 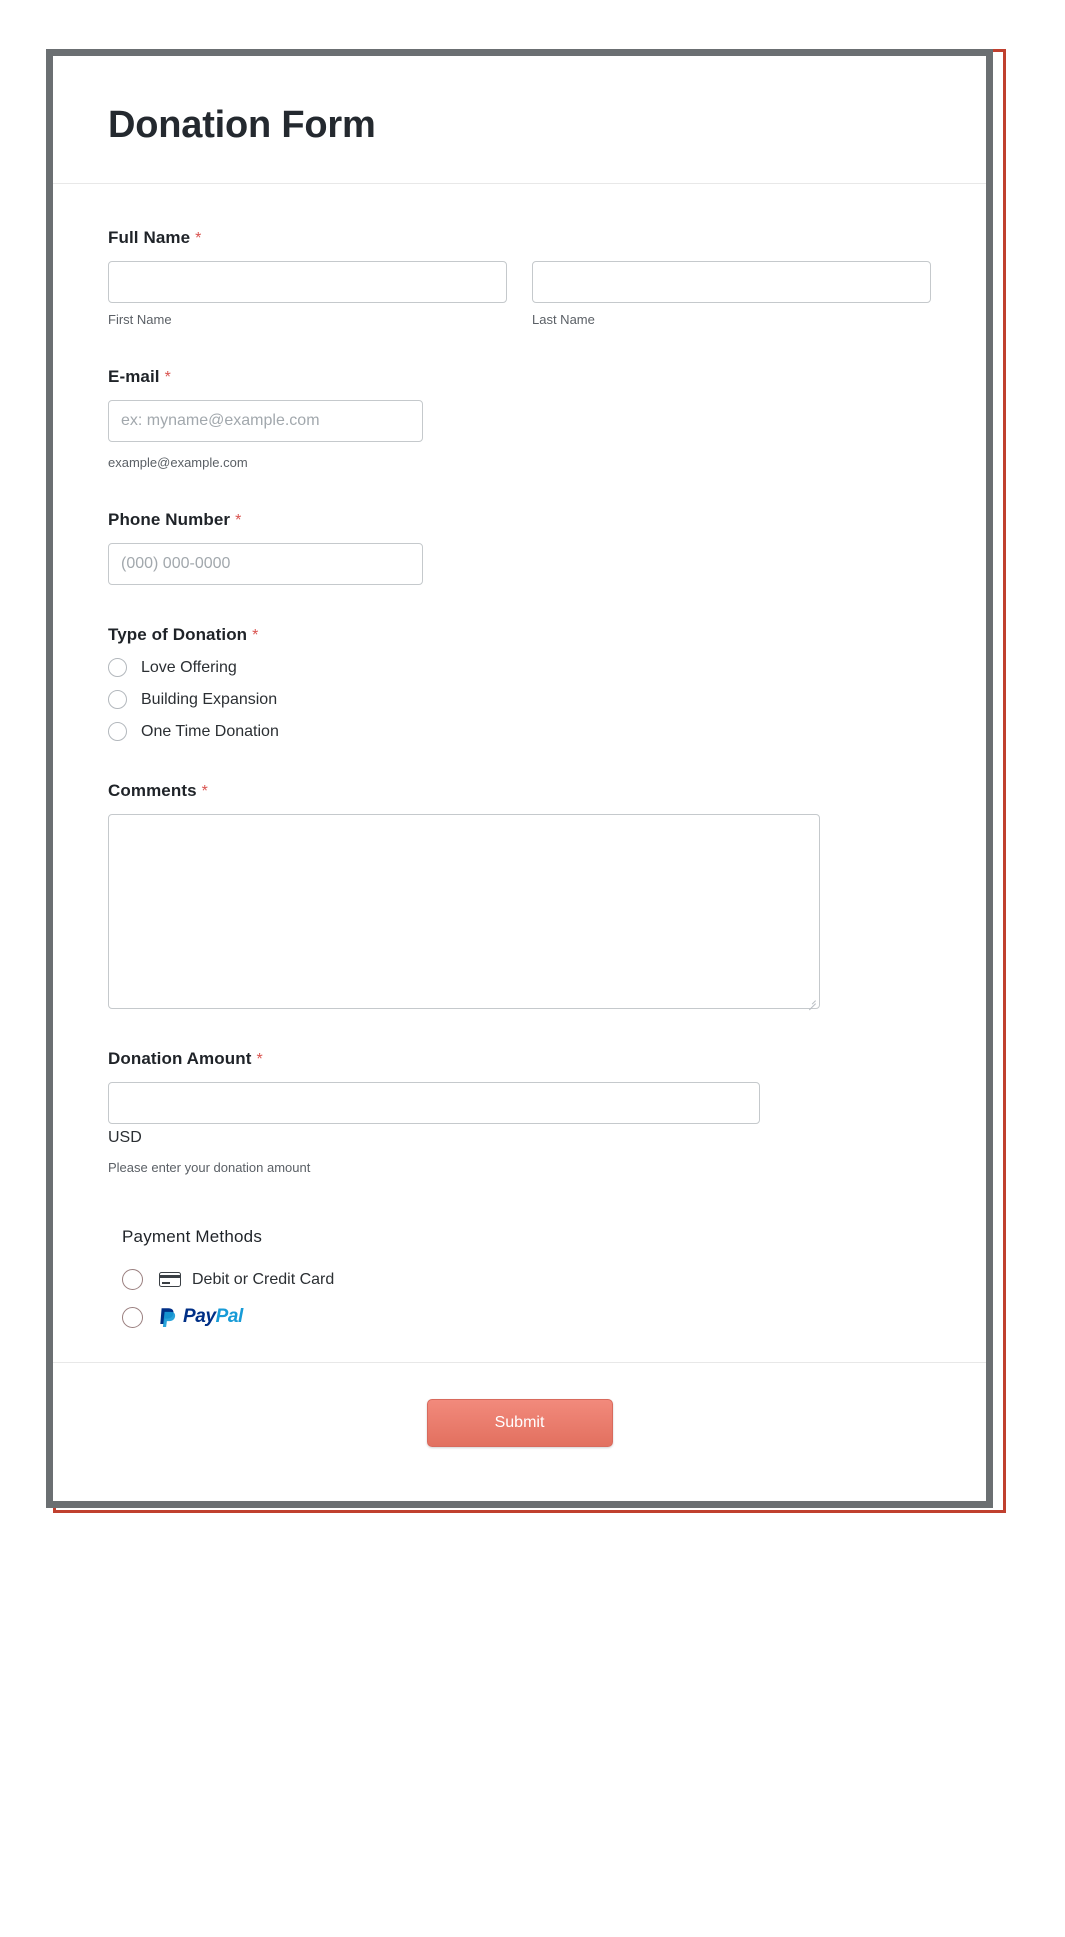 What do you see at coordinates (152, 790) in the screenshot?
I see `comments-label-text: Comments` at bounding box center [152, 790].